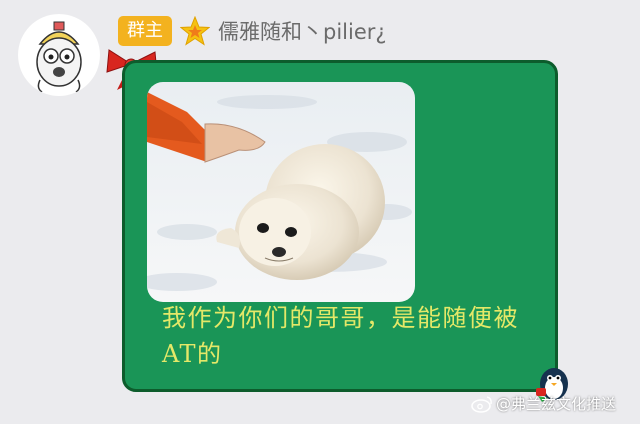 The image size is (640, 424). What do you see at coordinates (481, 404) in the screenshot?
I see `weibo-icon` at bounding box center [481, 404].